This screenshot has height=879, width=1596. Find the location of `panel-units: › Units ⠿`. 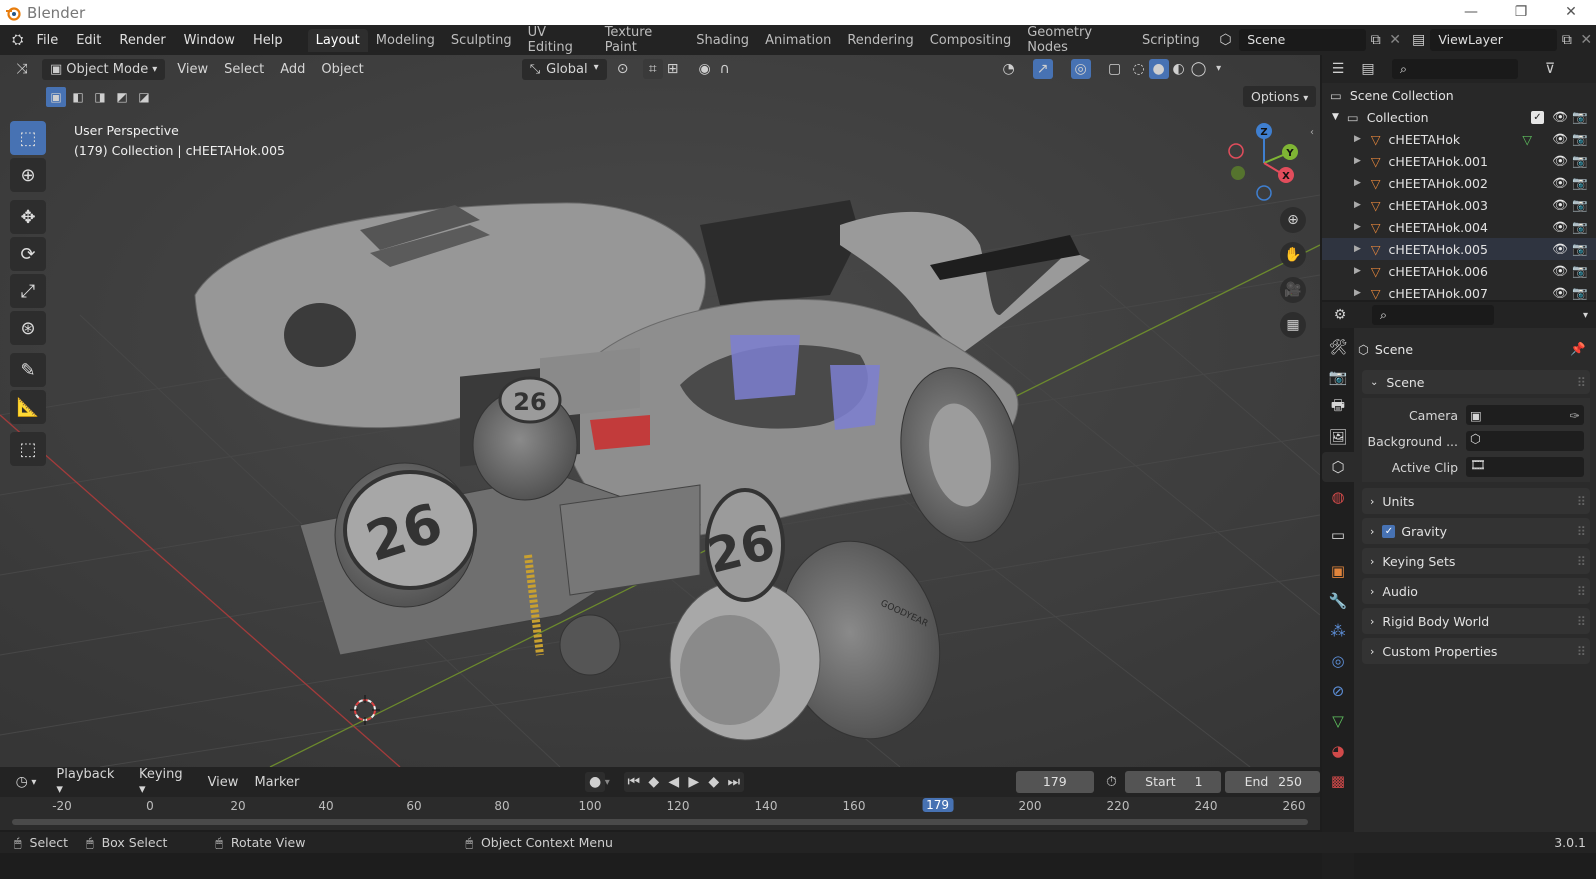

panel-units: › Units ⠿ is located at coordinates (1476, 501).